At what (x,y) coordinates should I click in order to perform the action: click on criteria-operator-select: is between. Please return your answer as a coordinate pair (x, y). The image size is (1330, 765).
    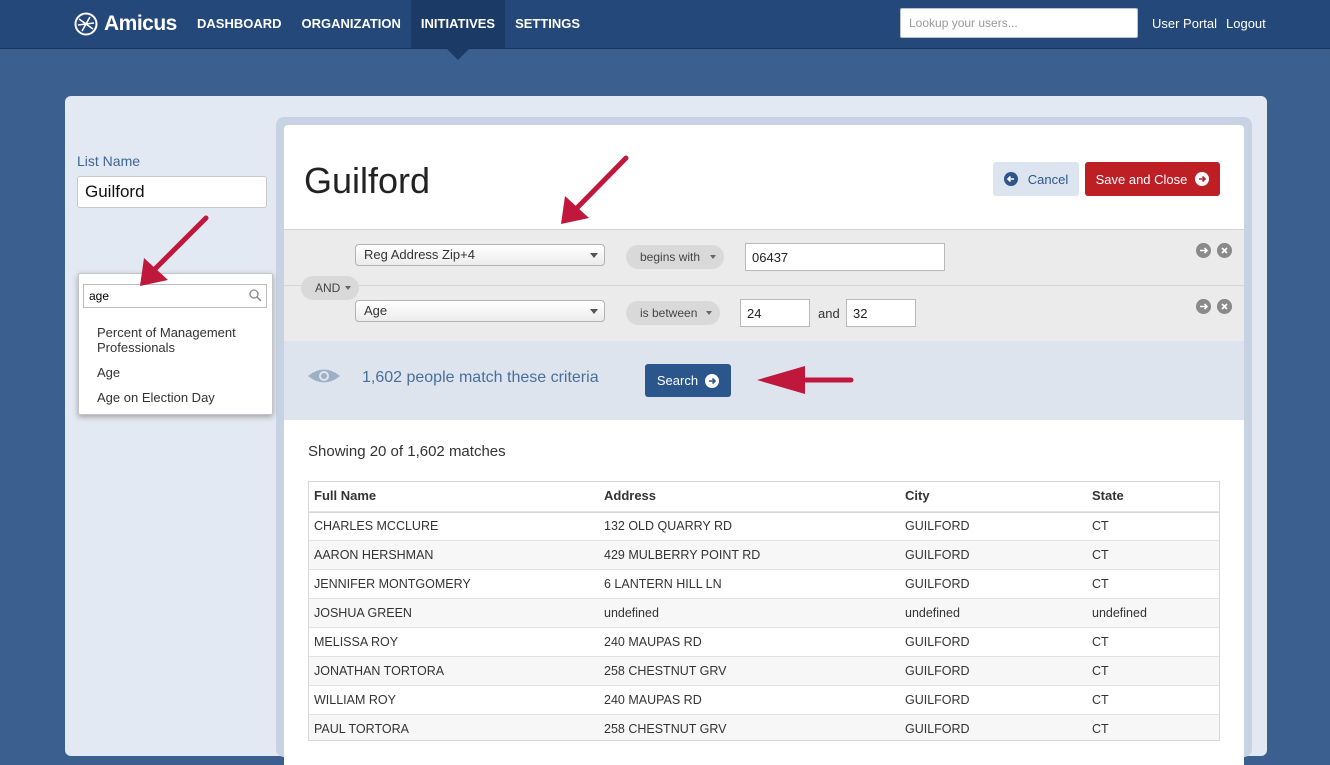
    Looking at the image, I should click on (673, 313).